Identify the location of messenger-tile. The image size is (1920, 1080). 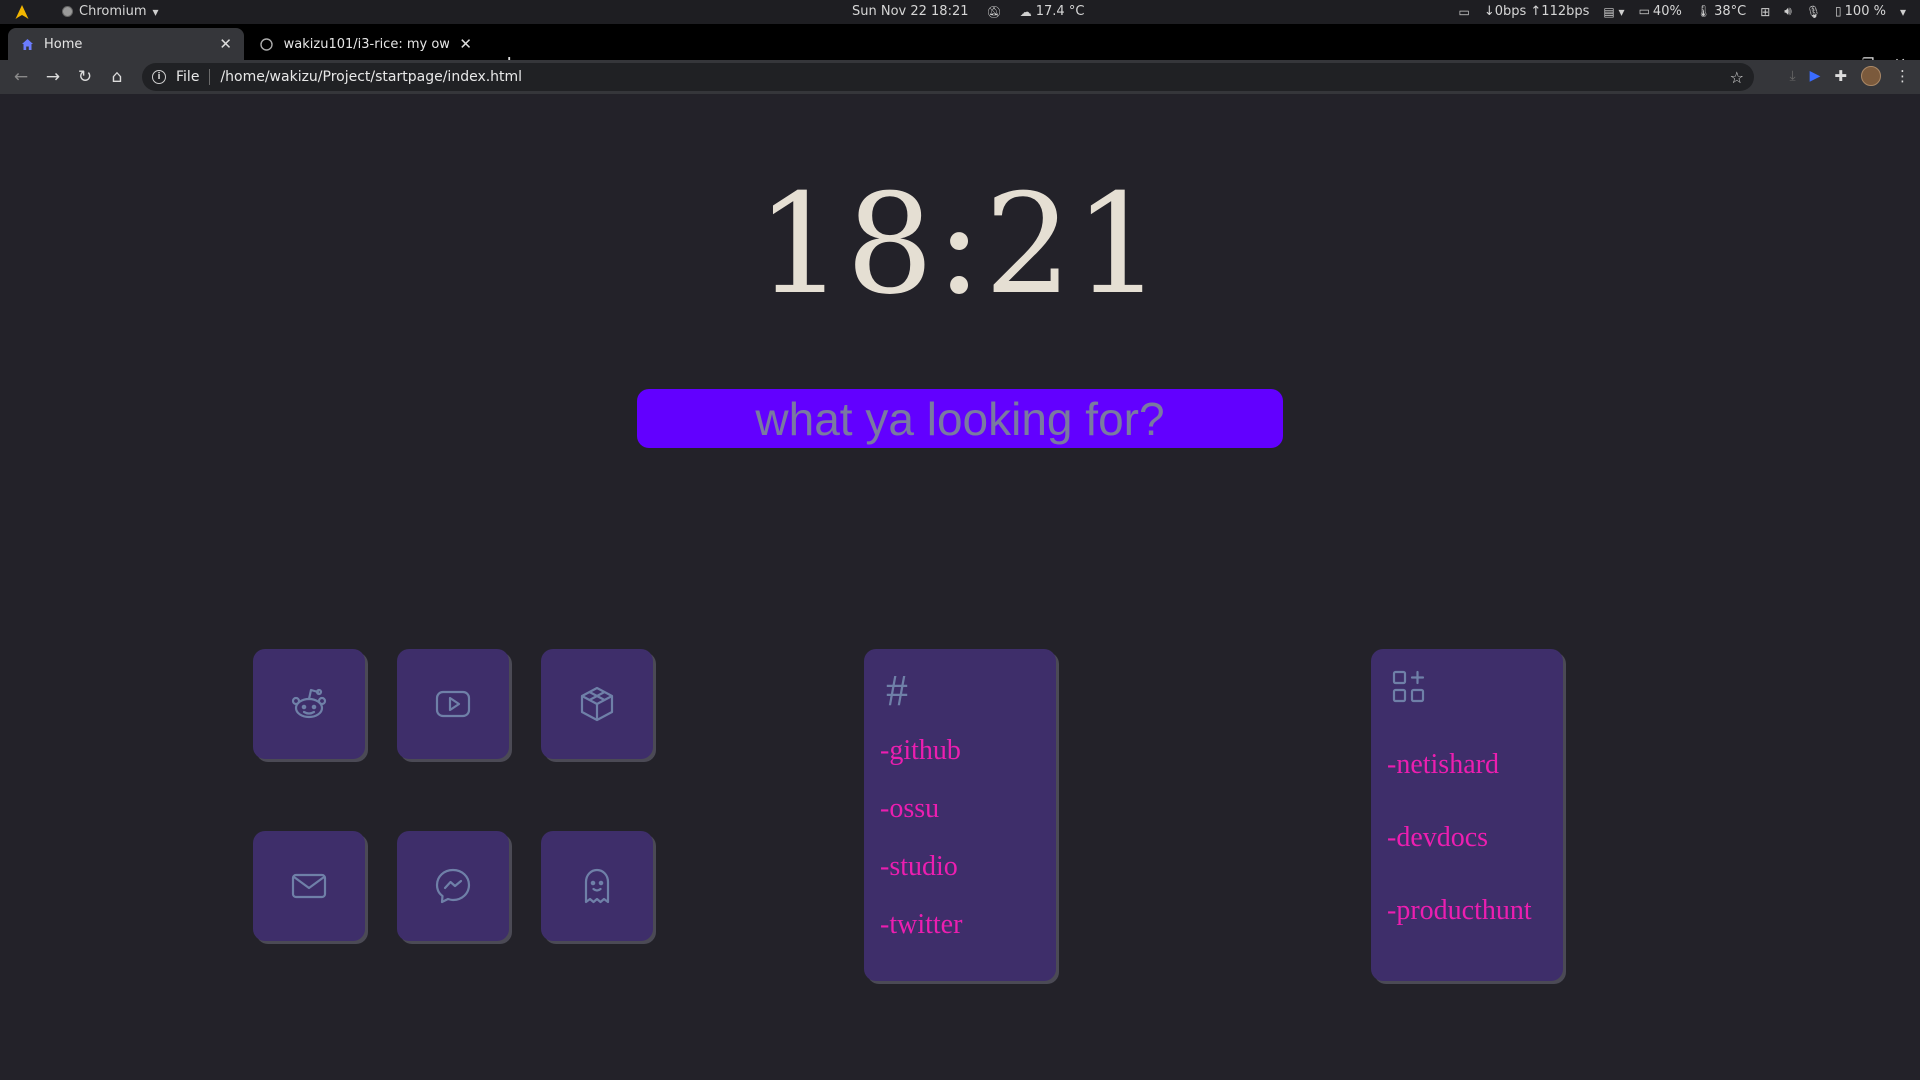
(453, 886).